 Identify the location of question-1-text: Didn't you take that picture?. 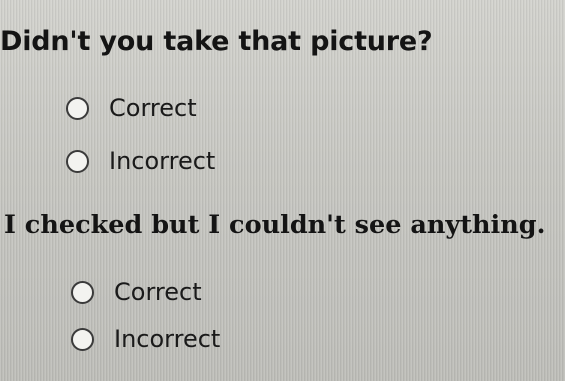
(216, 41).